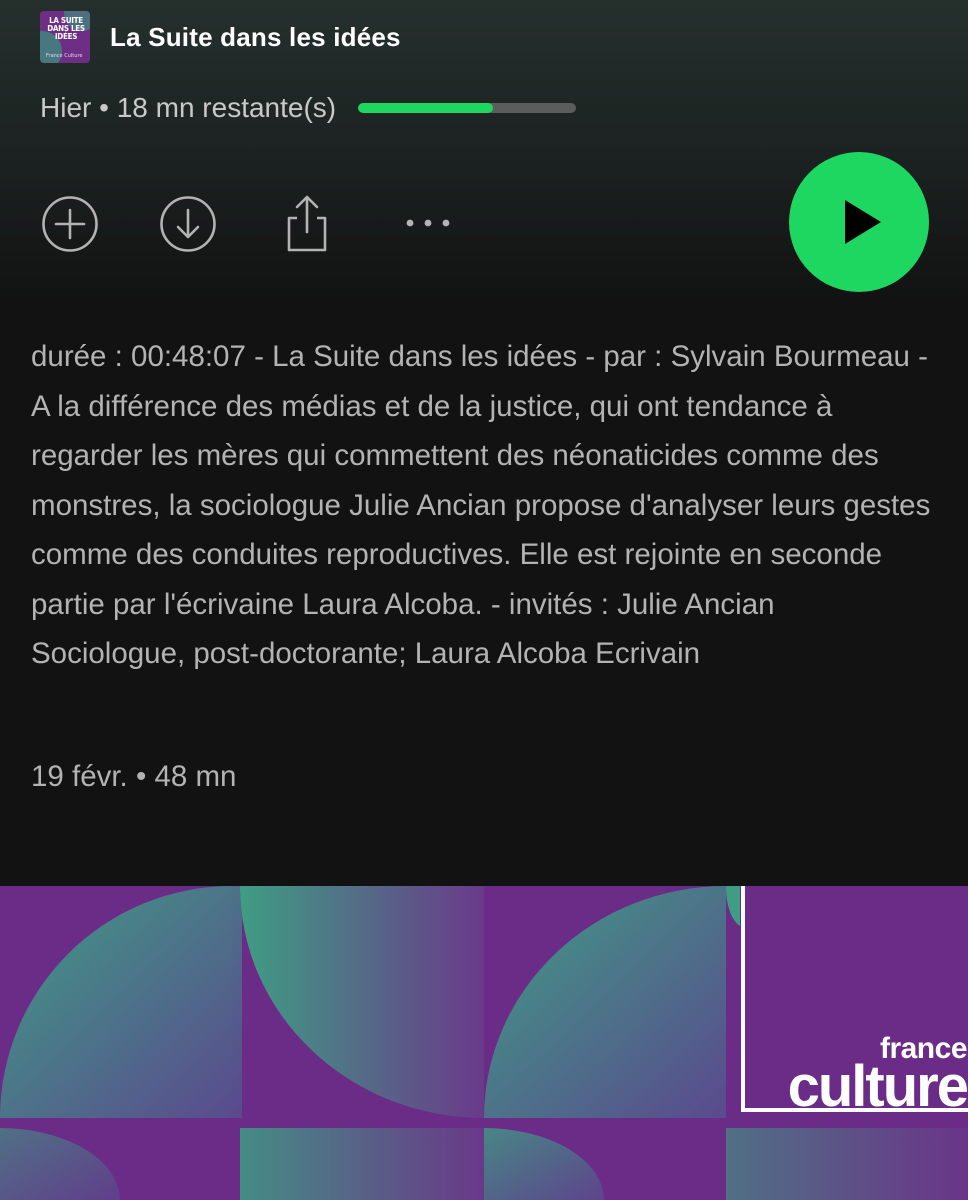 The width and height of the screenshot is (968, 1200). I want to click on logo-culture-text: culture, so click(877, 1086).